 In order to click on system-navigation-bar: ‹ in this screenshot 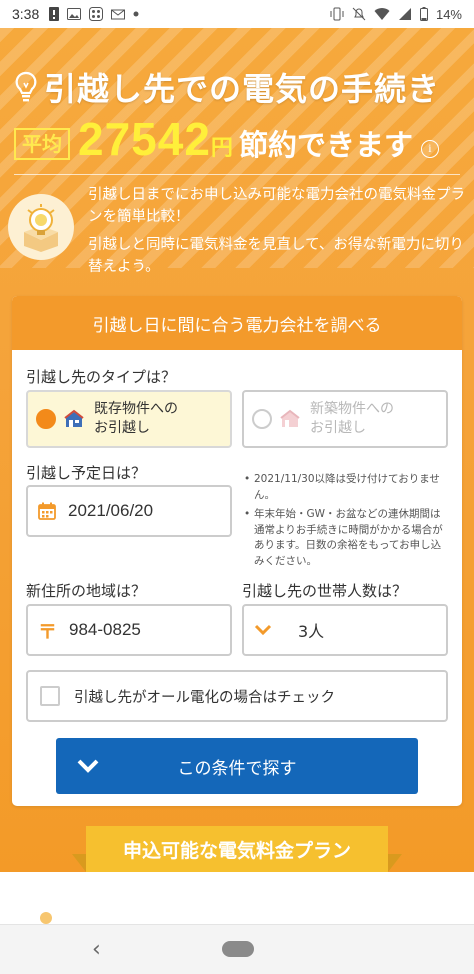, I will do `click(237, 949)`.